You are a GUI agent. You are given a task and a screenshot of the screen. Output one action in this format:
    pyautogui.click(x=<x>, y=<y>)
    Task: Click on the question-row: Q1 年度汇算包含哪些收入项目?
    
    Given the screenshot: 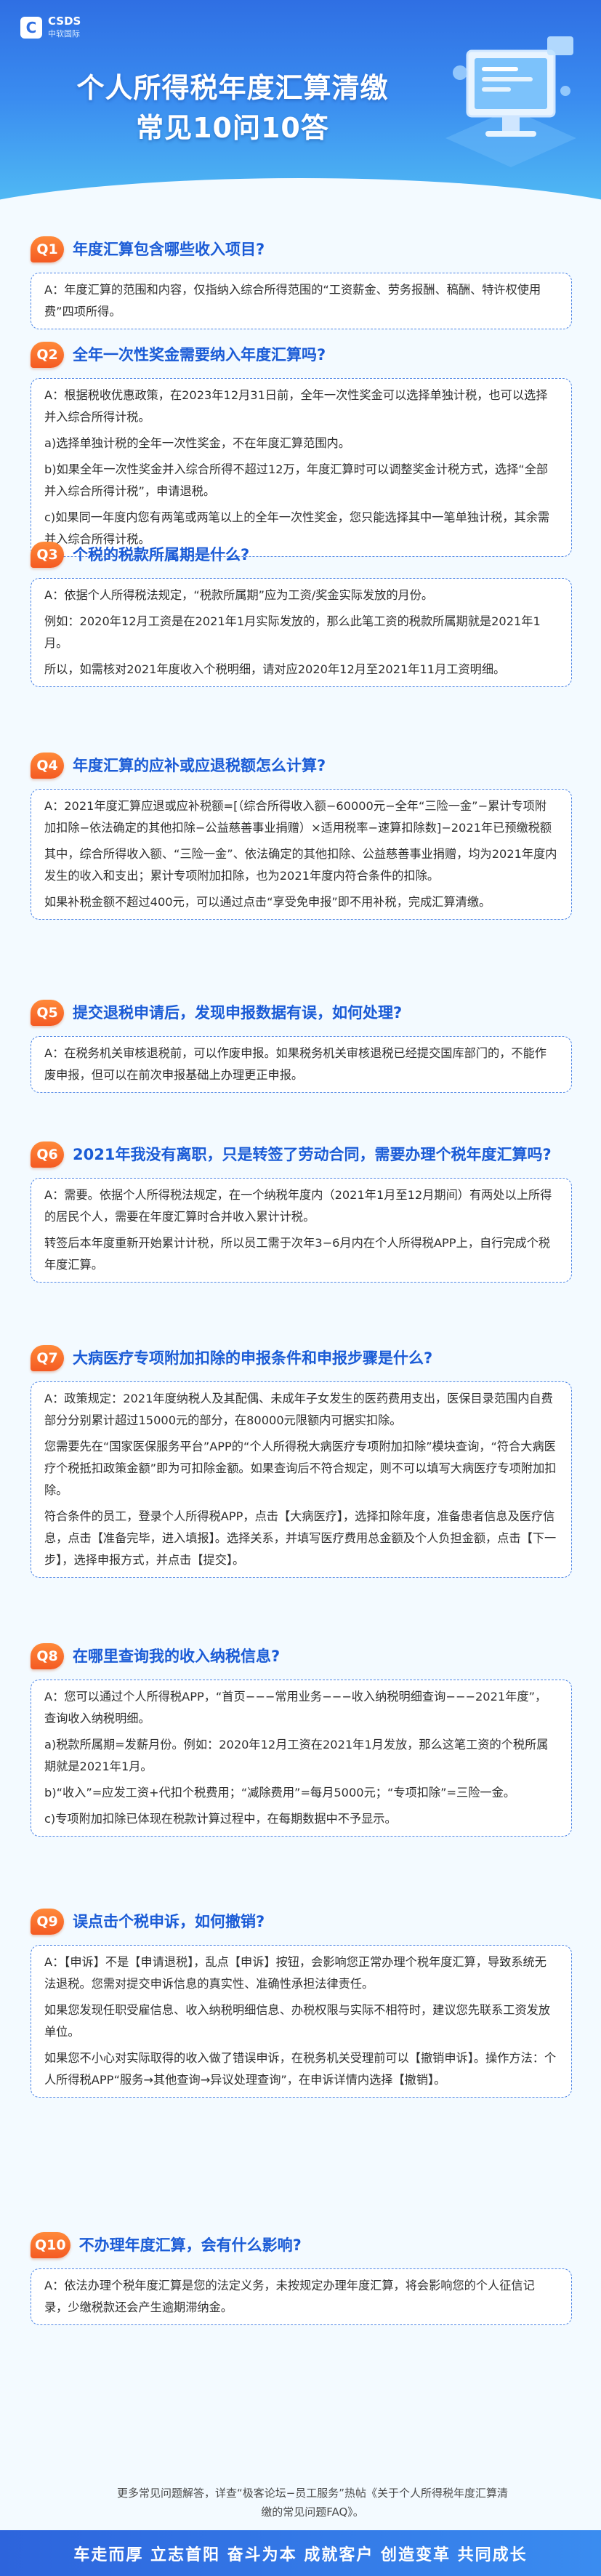 What is the action you would take?
    pyautogui.click(x=301, y=249)
    